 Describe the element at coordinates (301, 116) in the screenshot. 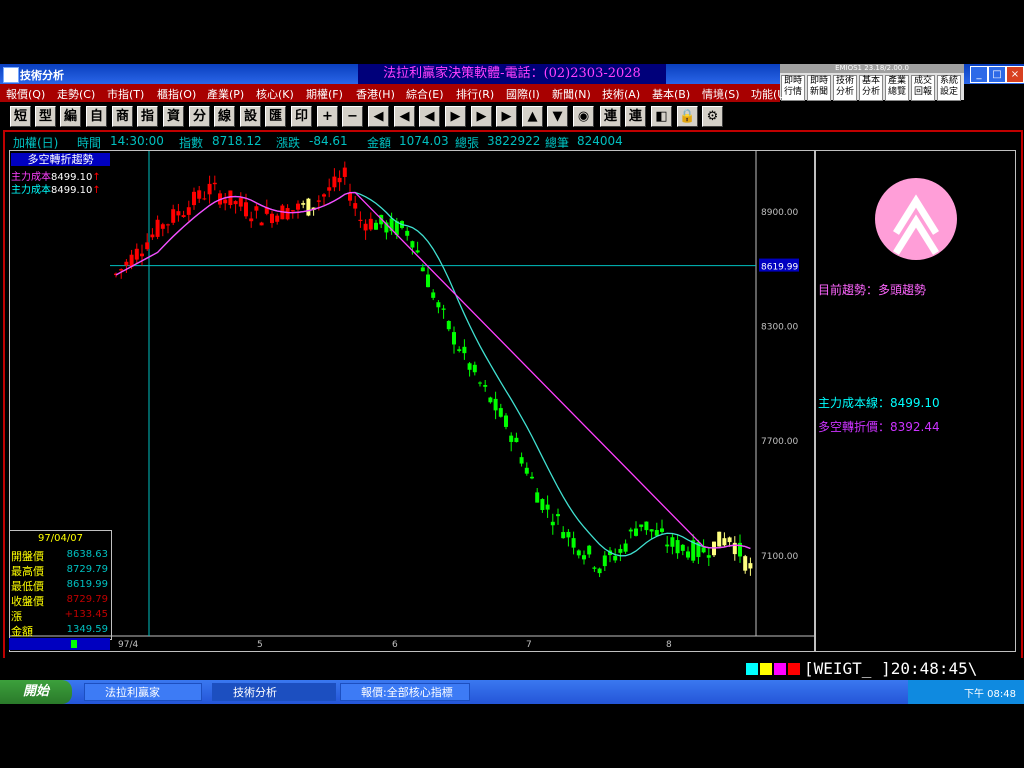

I see `toolbar-print-button: 印` at that location.